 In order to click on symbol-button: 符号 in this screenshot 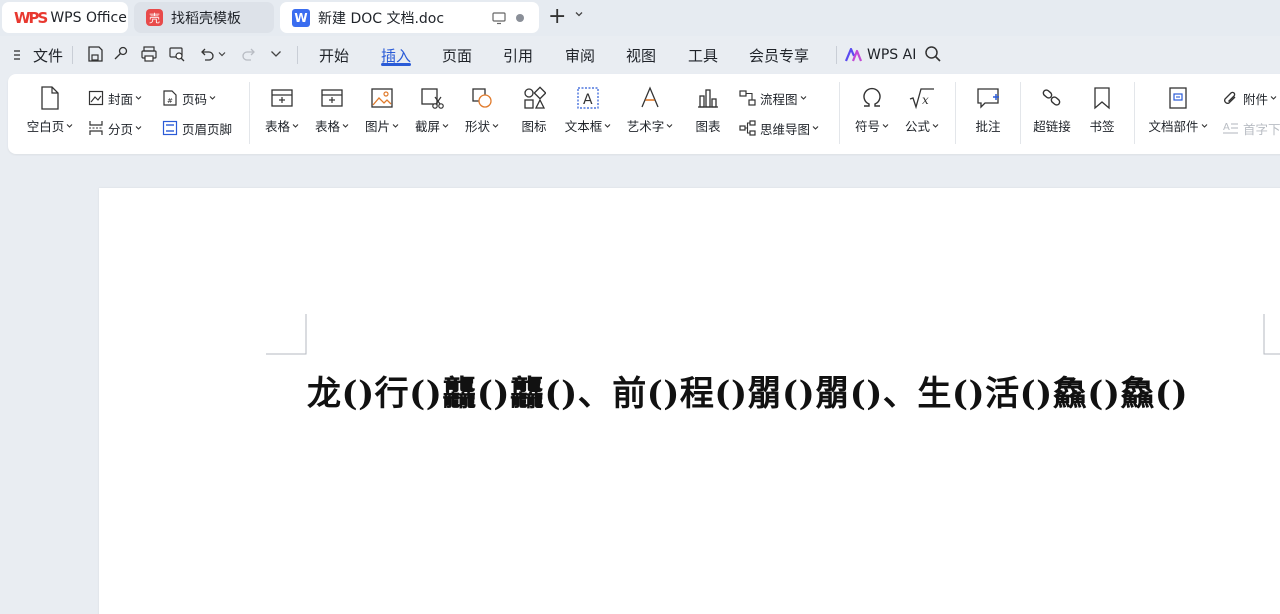, I will do `click(872, 110)`.